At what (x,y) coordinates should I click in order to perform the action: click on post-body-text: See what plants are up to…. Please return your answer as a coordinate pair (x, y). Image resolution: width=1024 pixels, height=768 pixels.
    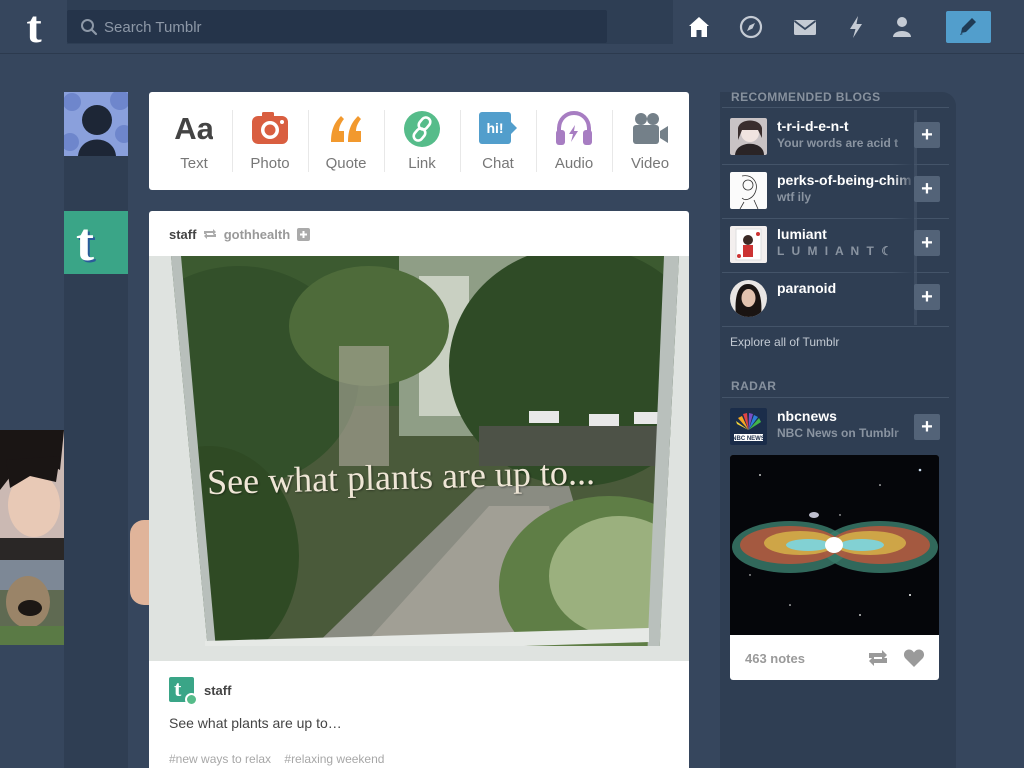
    Looking at the image, I should click on (255, 723).